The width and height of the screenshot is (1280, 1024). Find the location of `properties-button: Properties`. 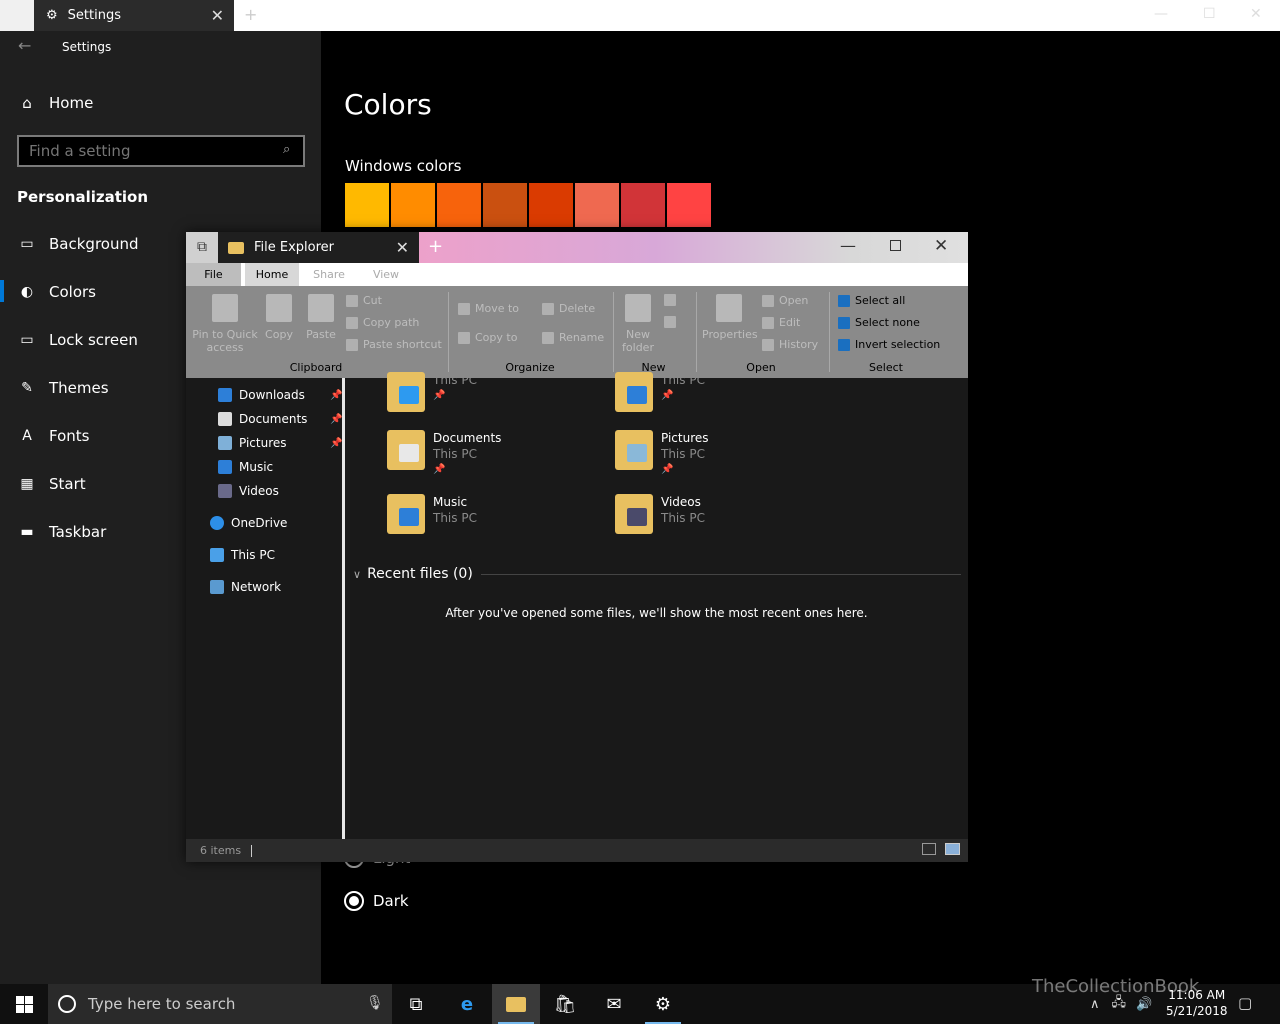

properties-button: Properties is located at coordinates (730, 317).